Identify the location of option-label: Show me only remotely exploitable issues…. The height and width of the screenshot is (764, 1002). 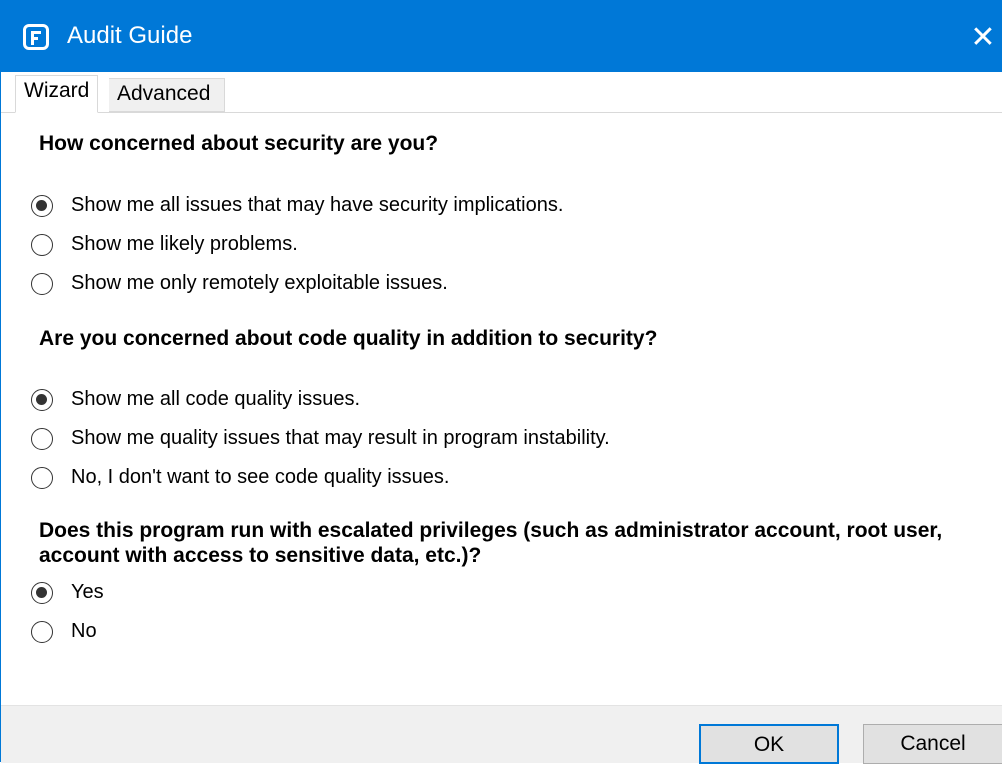
(259, 283).